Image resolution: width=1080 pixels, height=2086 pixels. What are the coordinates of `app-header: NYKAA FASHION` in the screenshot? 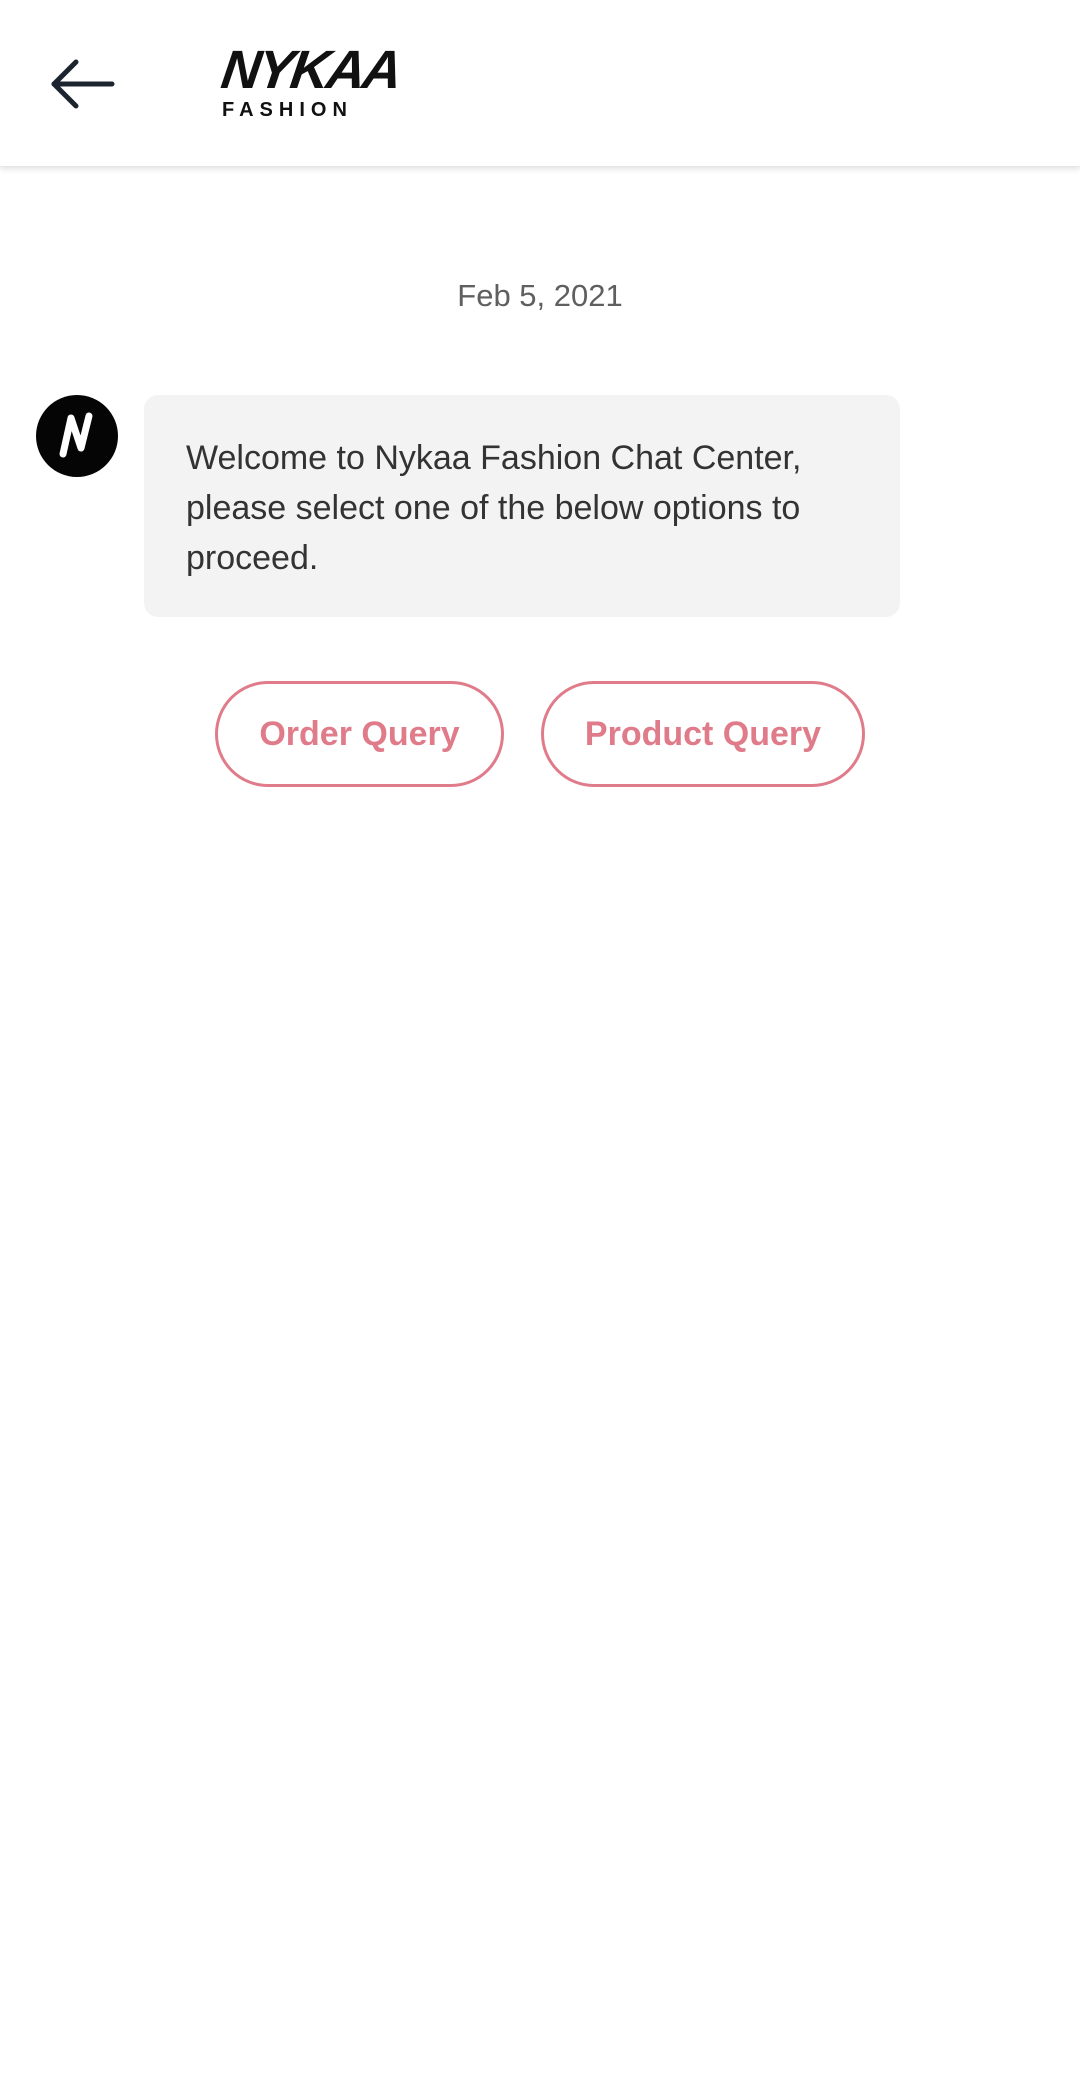 It's located at (540, 83).